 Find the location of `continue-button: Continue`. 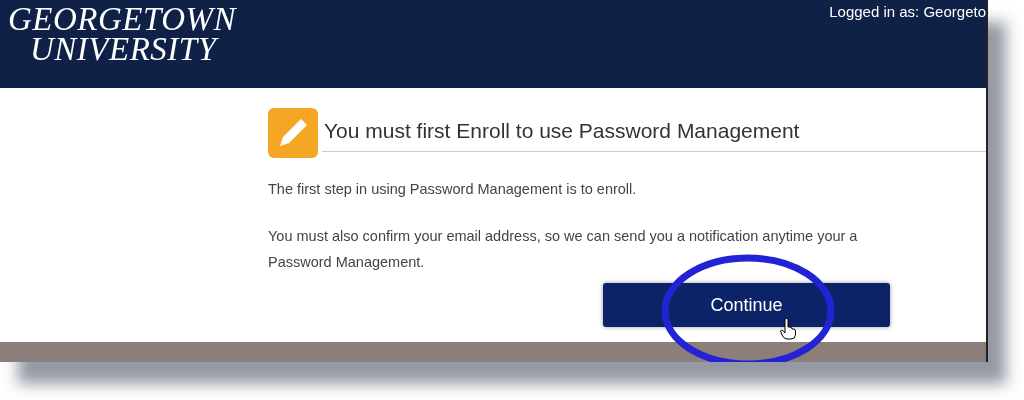

continue-button: Continue is located at coordinates (746, 305).